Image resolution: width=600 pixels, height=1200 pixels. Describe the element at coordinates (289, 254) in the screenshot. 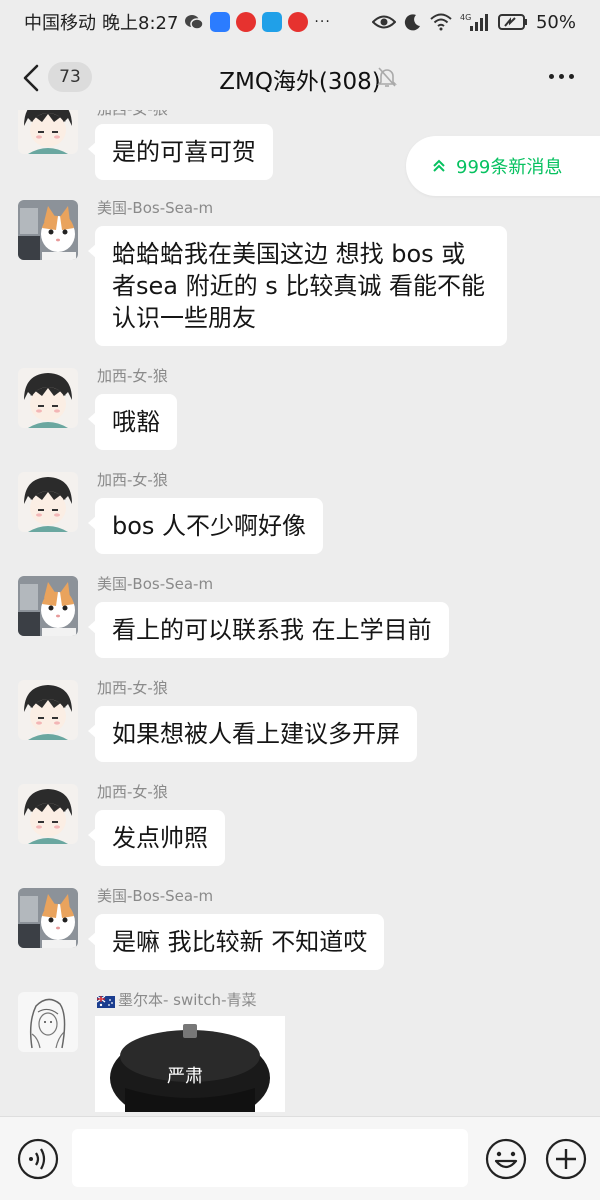

I see `message-line: 蛤蛤蛤我在美国这边 想找 bos 或` at that location.